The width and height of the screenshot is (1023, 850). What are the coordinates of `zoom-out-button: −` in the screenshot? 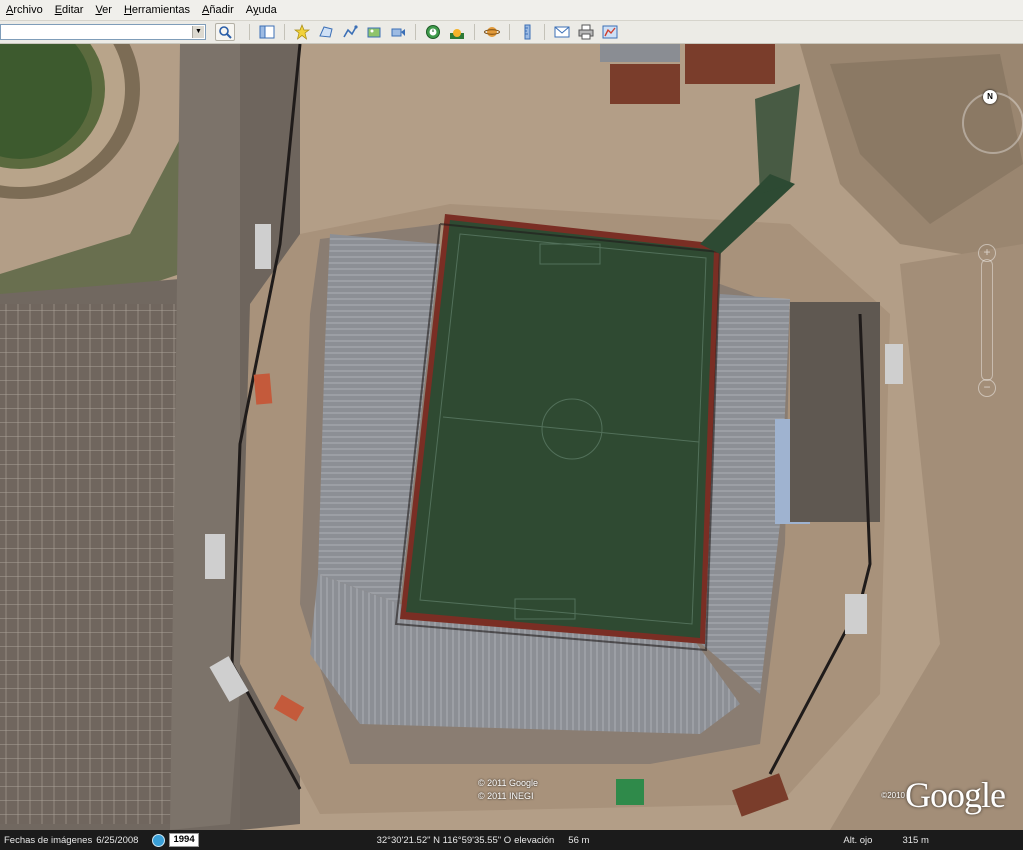 It's located at (987, 388).